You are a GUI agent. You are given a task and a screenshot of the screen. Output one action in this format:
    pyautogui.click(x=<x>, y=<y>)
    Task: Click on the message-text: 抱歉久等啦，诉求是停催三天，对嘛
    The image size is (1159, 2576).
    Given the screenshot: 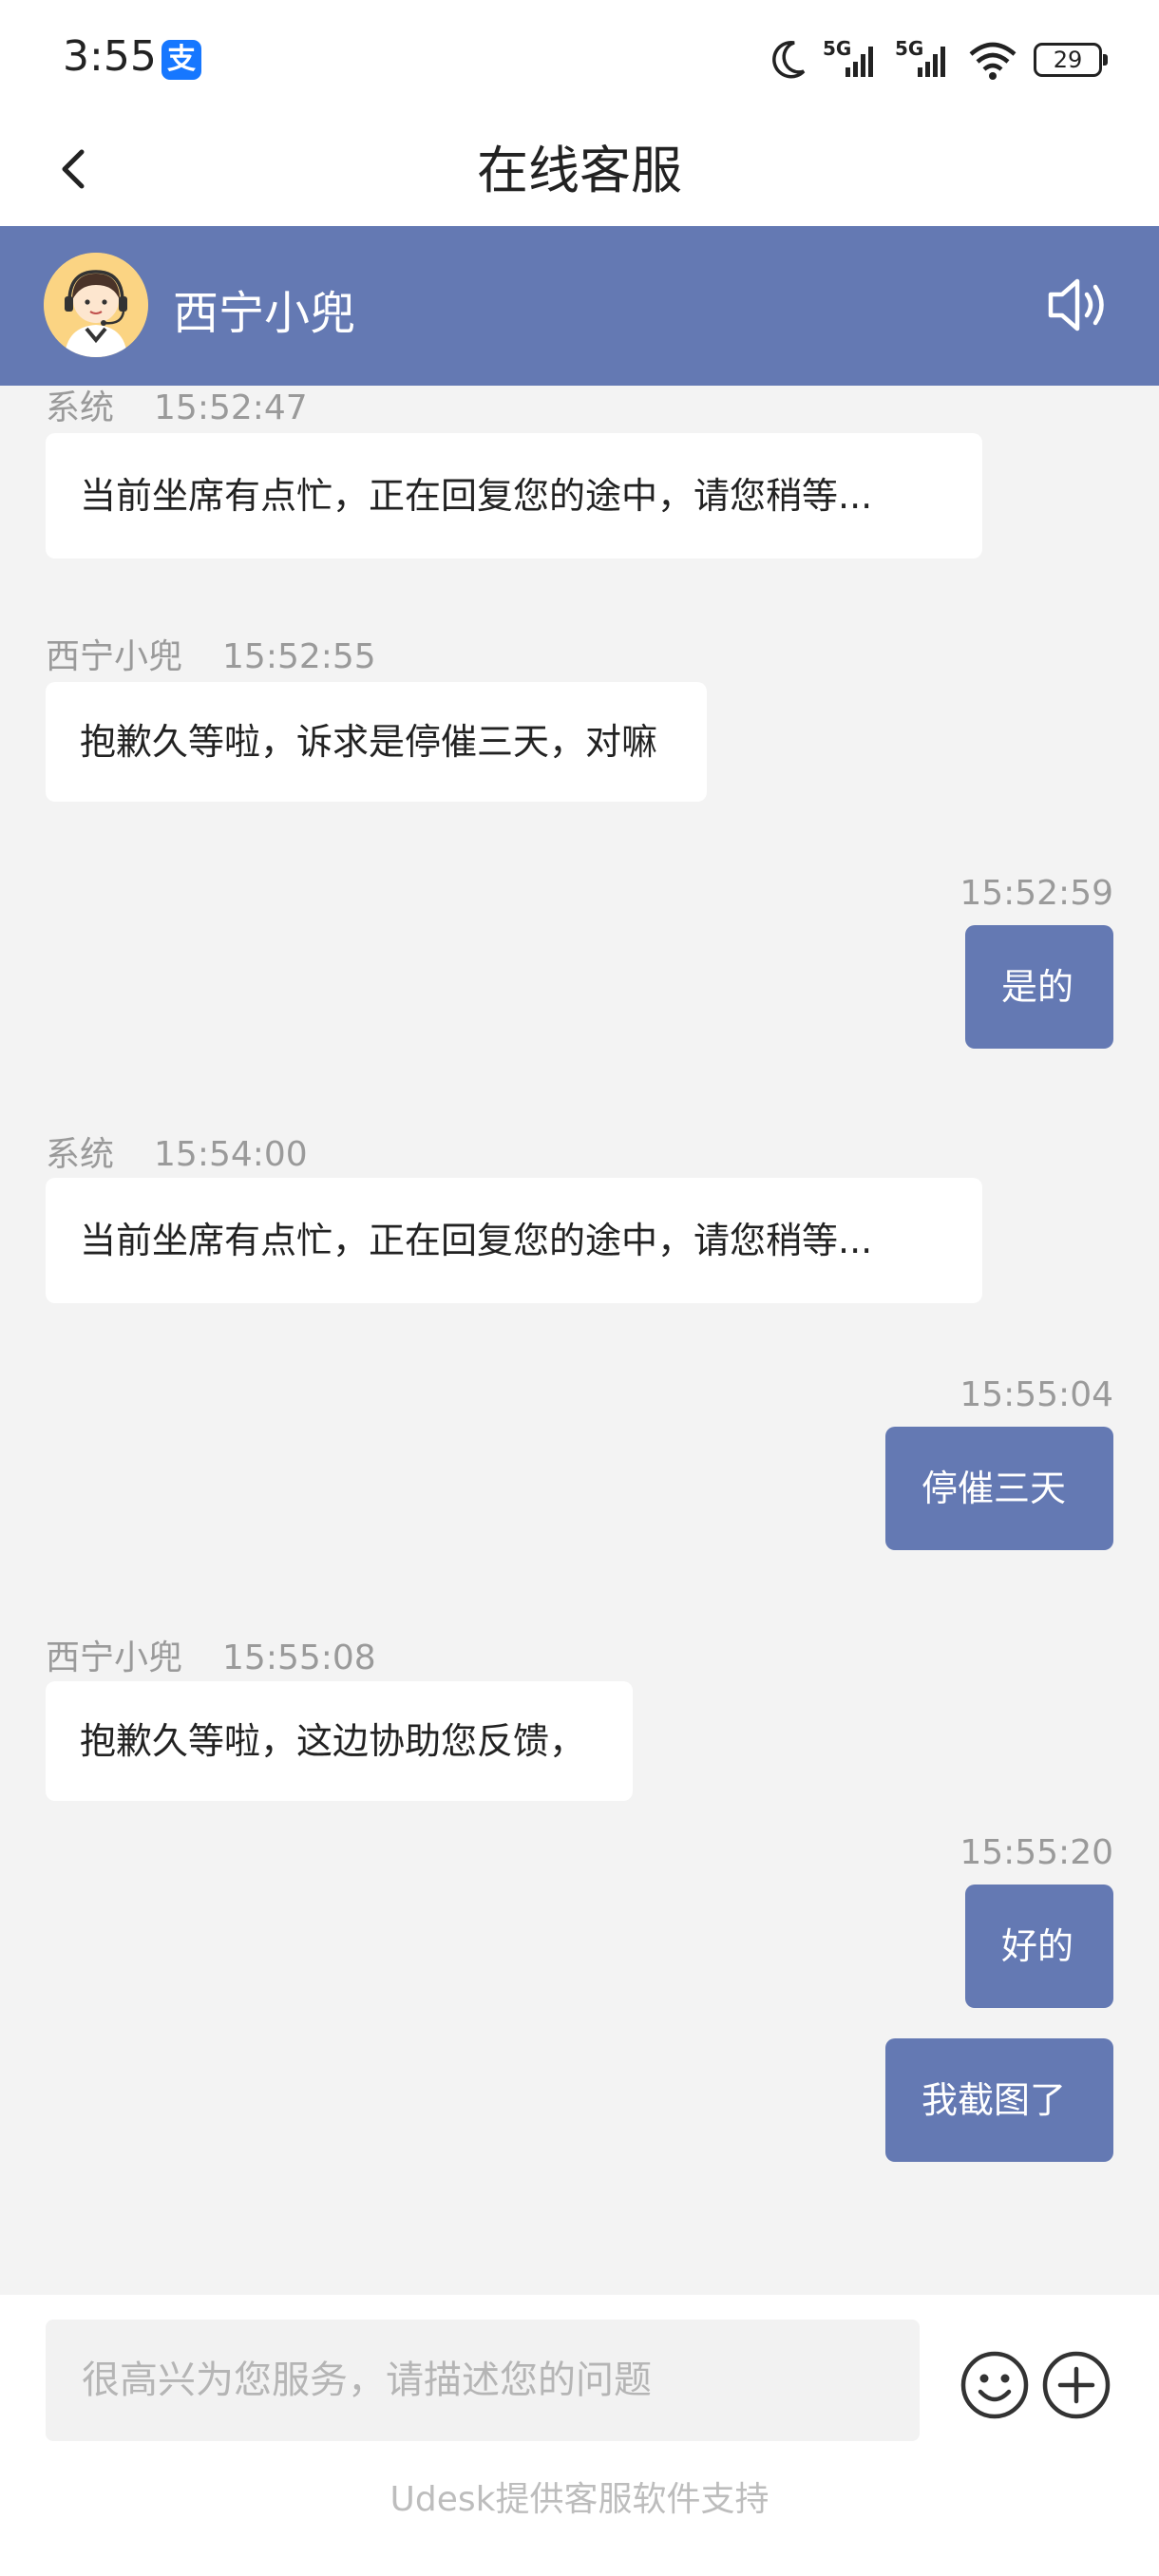 What is the action you would take?
    pyautogui.click(x=369, y=742)
    